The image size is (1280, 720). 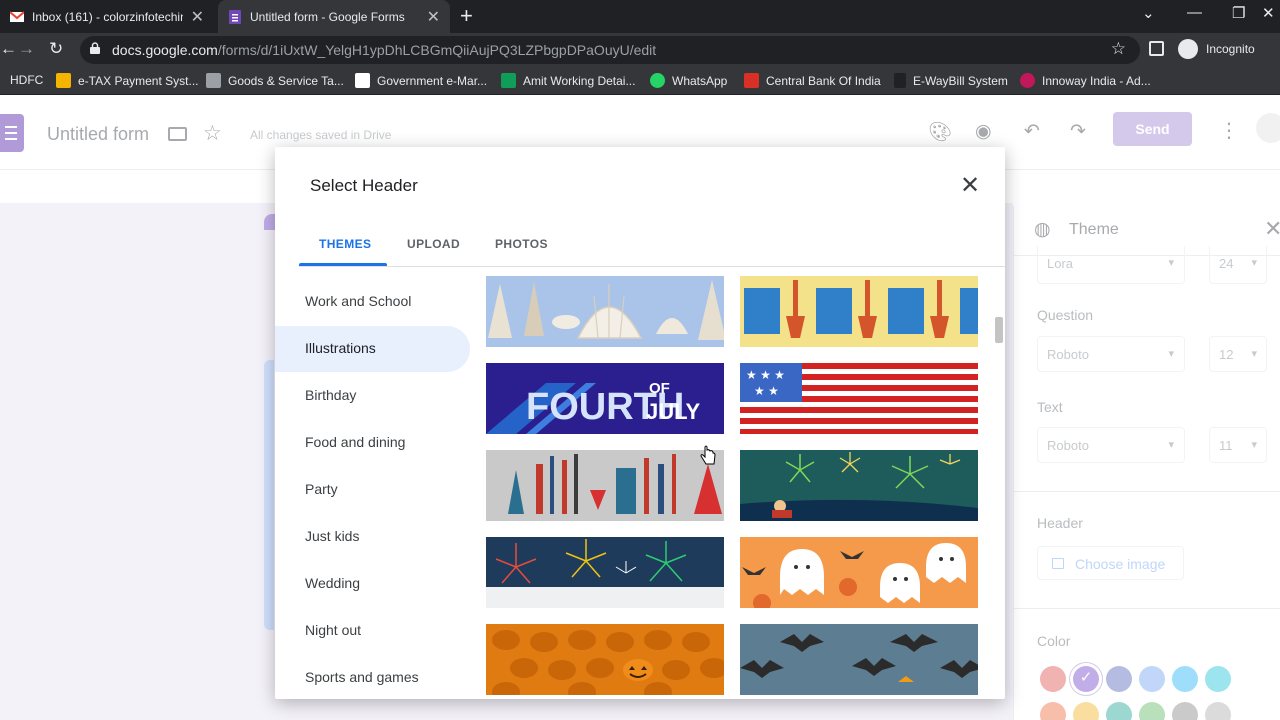 I want to click on whatsapp-icon, so click(x=657, y=80).